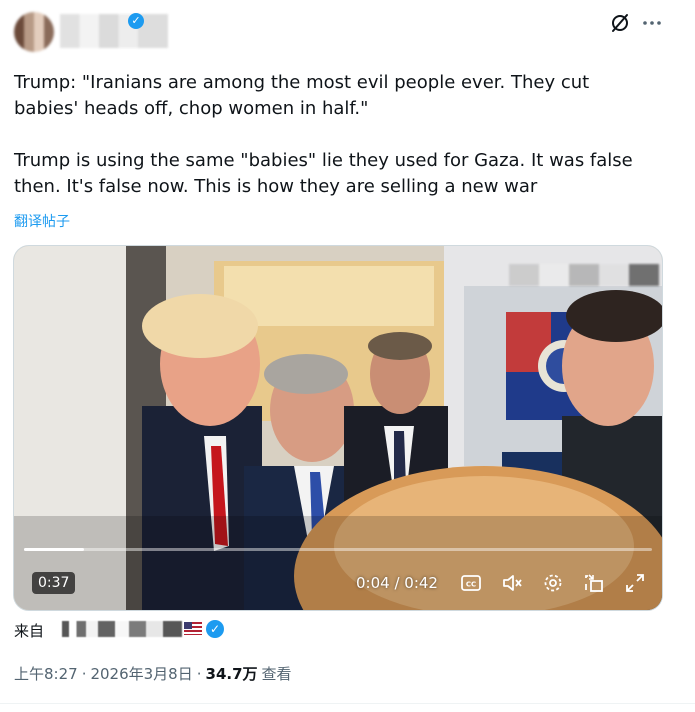  Describe the element at coordinates (338, 549) in the screenshot. I see `video-progress-bar` at that location.